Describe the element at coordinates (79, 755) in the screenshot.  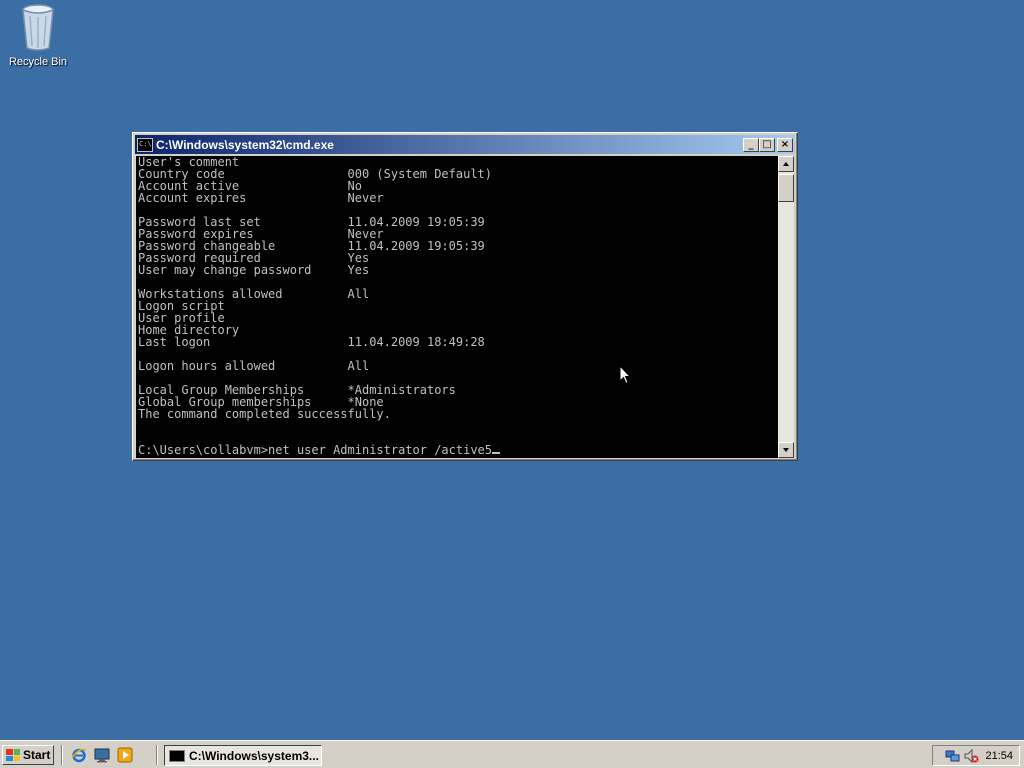
I see `internet-explorer-icon` at that location.